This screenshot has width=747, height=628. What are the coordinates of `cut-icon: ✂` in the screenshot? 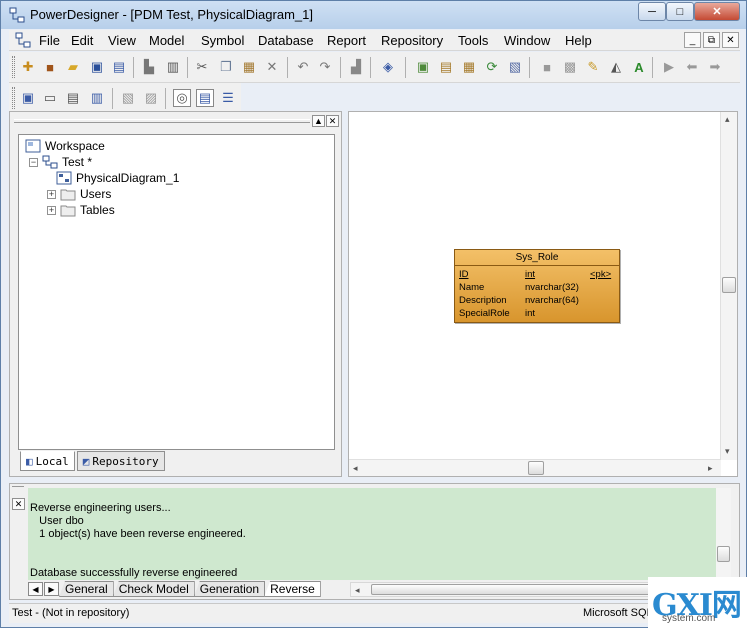 It's located at (202, 67).